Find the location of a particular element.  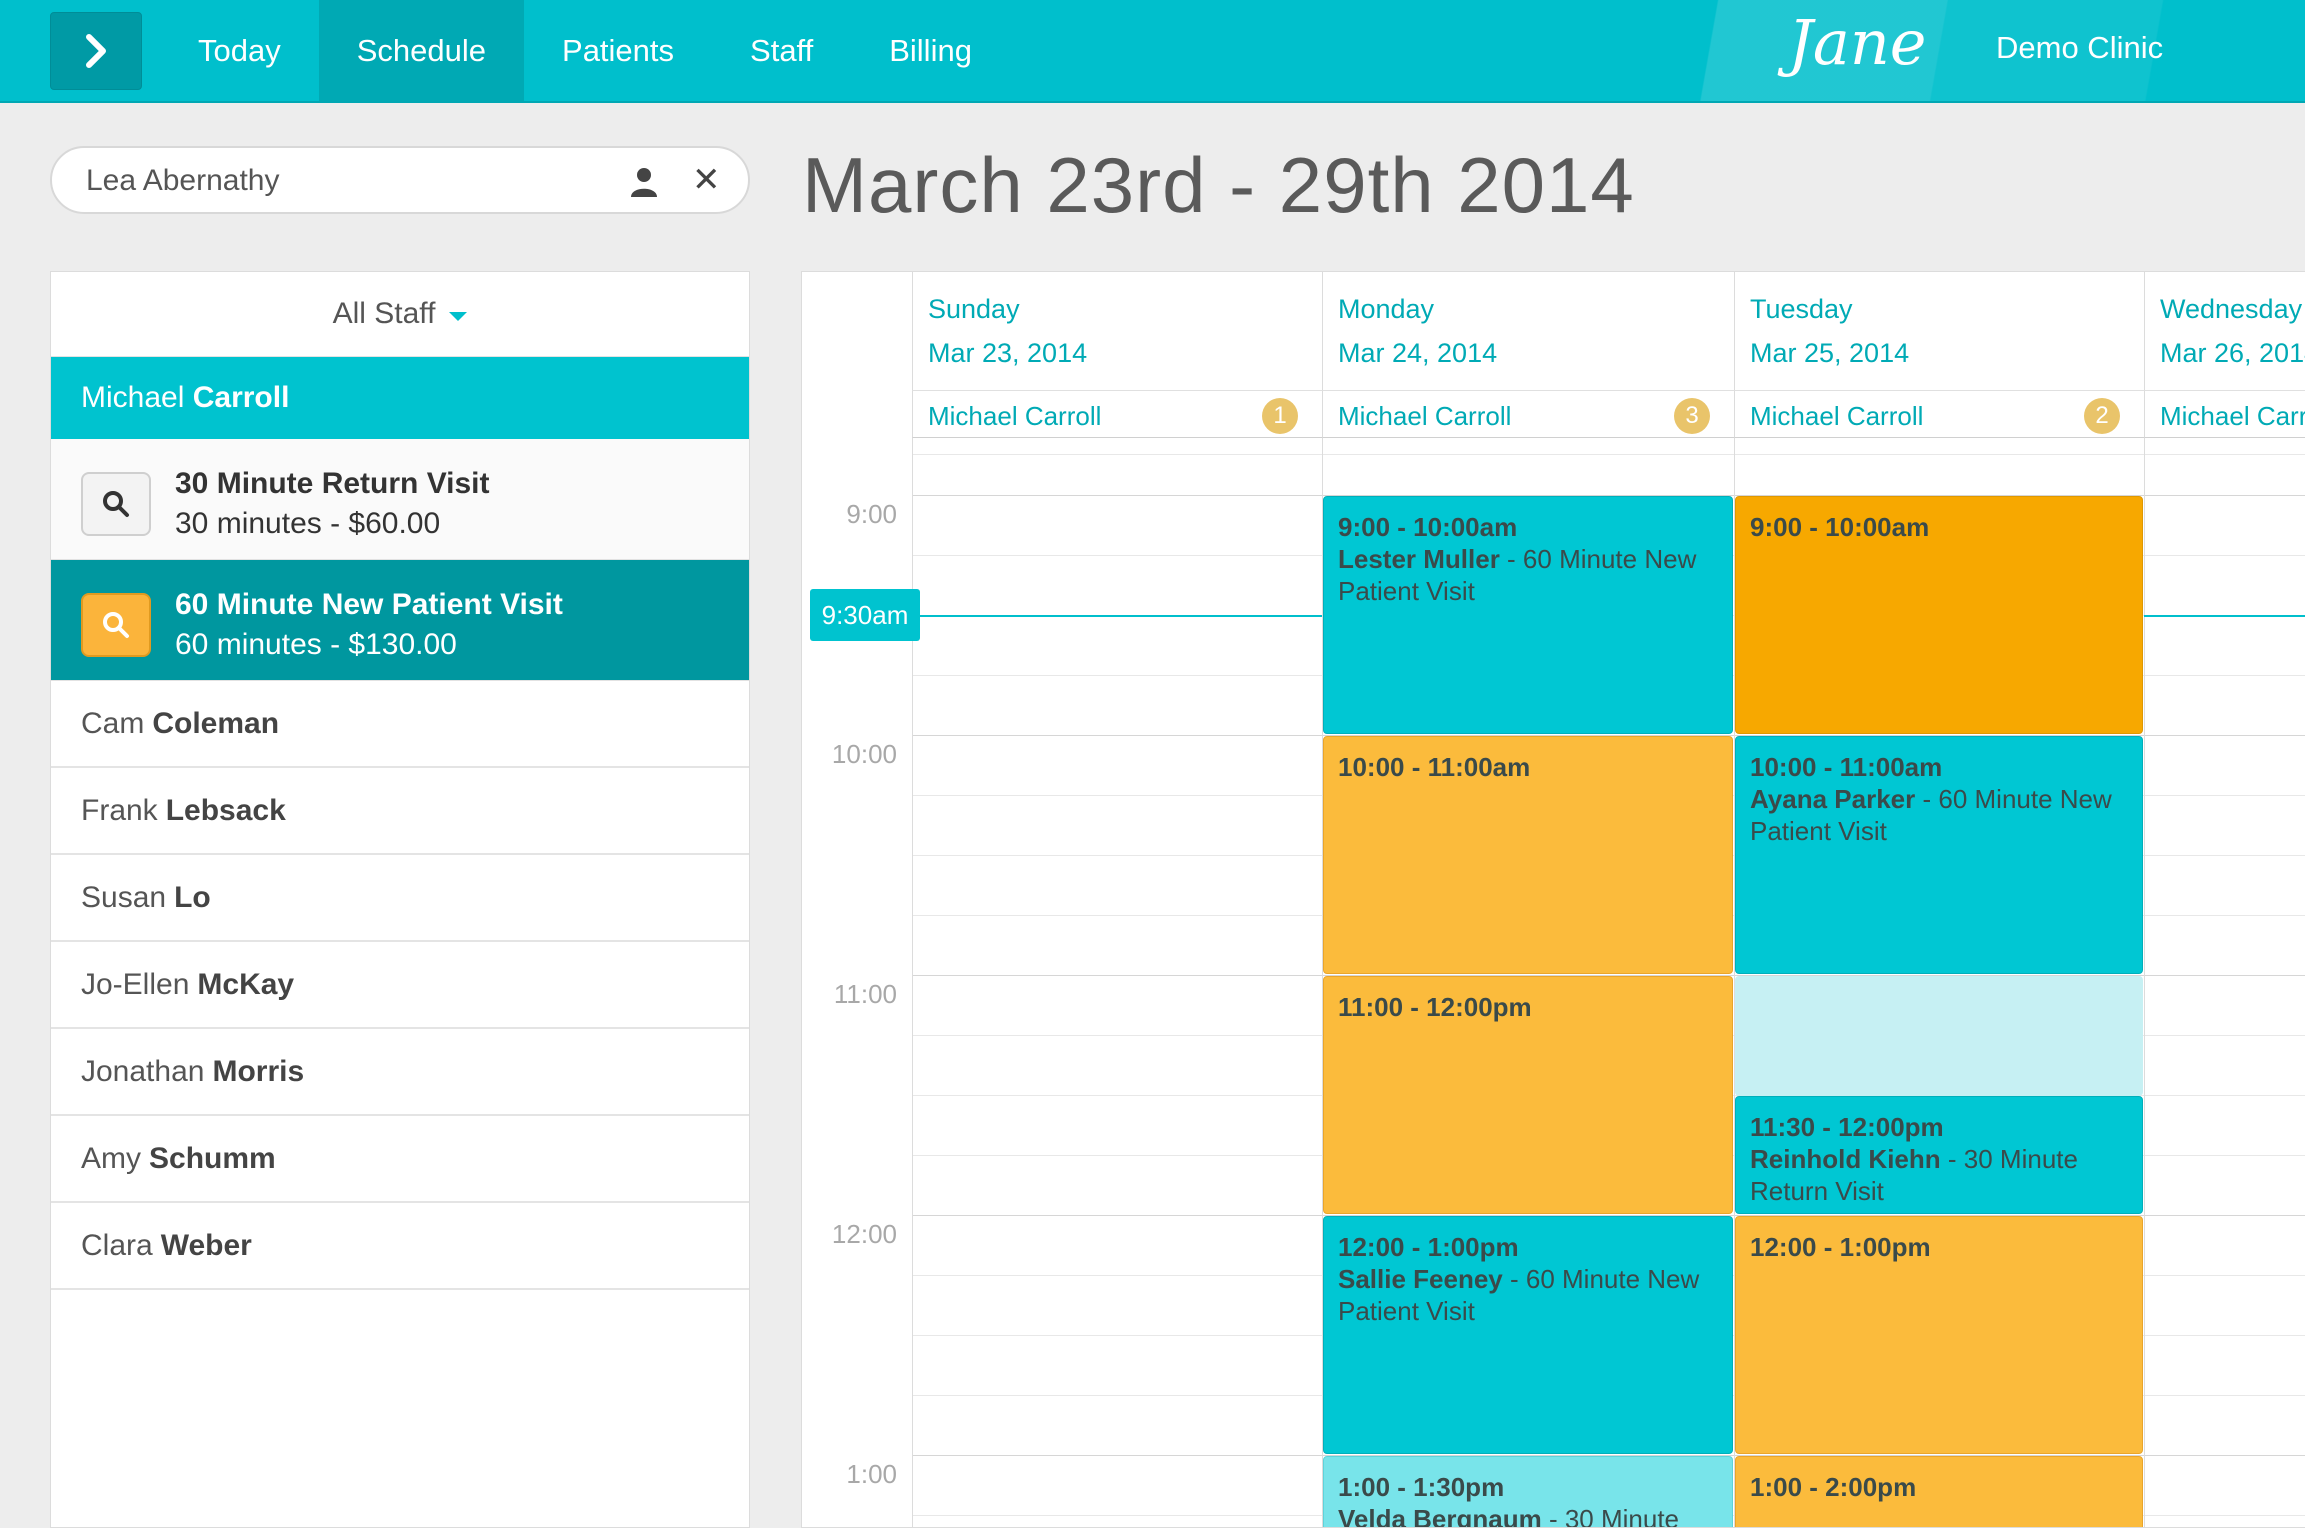

brand-background is located at coordinates (1982, 50).